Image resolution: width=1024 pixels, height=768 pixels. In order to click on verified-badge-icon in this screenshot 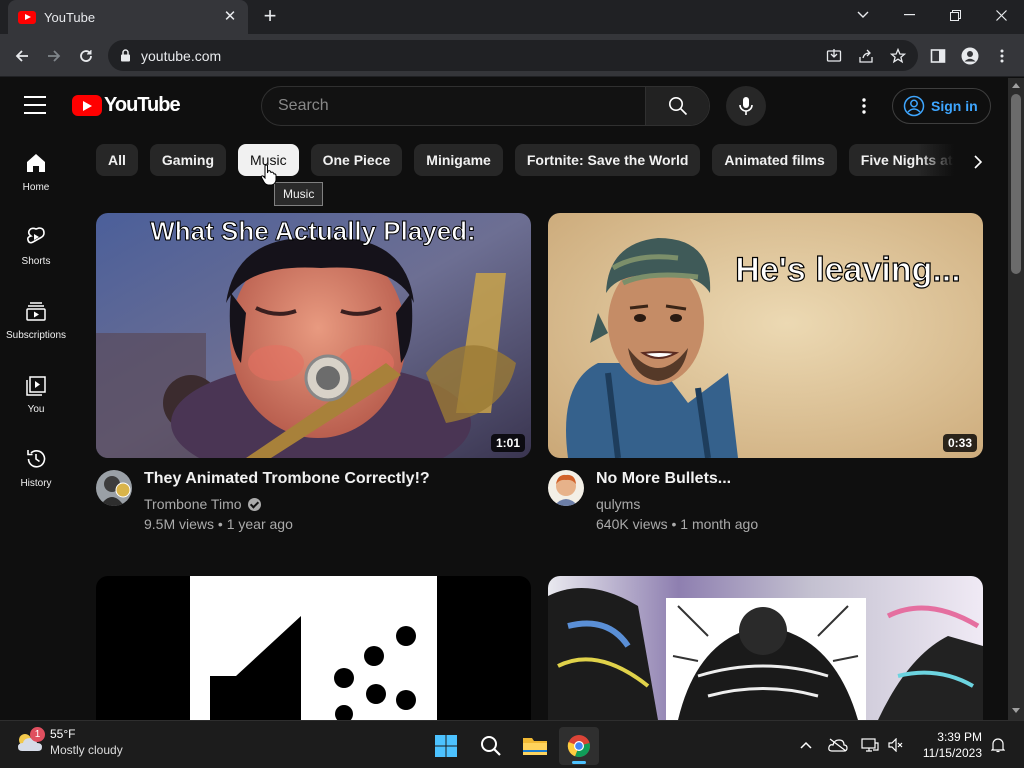, I will do `click(254, 504)`.